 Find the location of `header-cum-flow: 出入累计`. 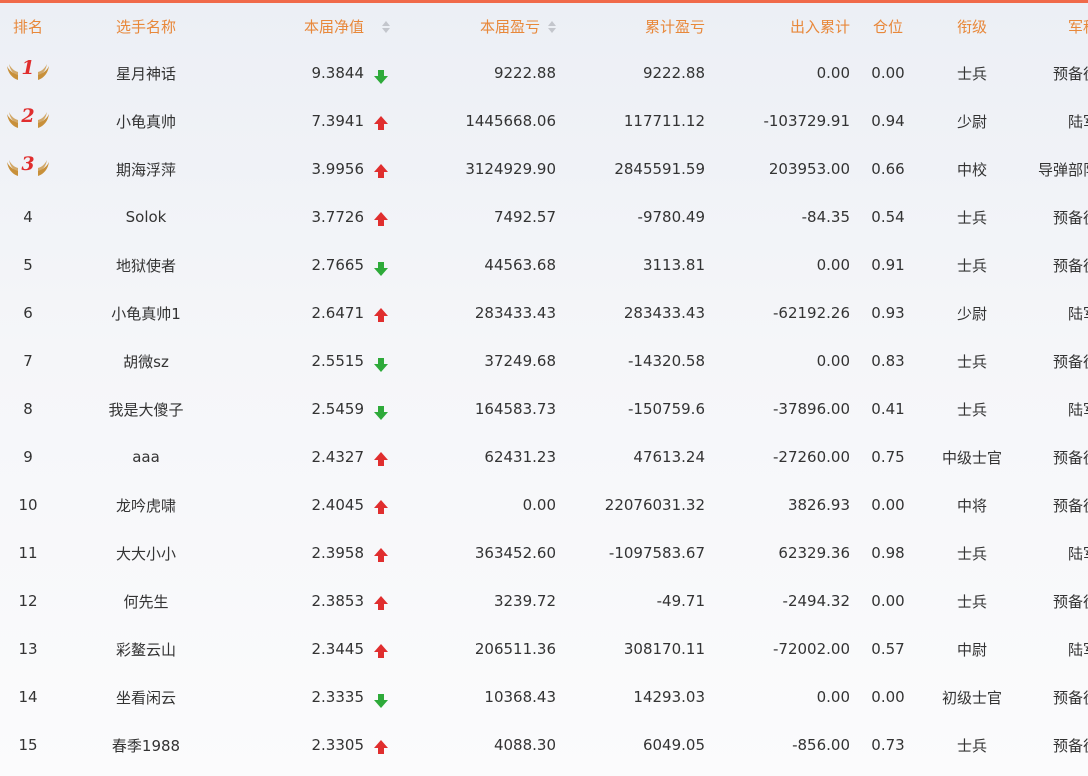

header-cum-flow: 出入累计 is located at coordinates (777, 26).